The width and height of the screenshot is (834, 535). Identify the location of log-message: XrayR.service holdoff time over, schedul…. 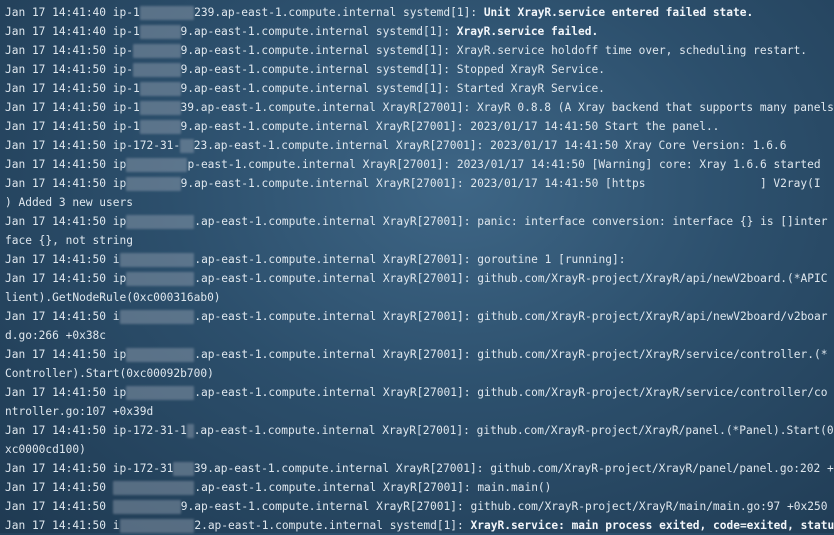
(632, 50).